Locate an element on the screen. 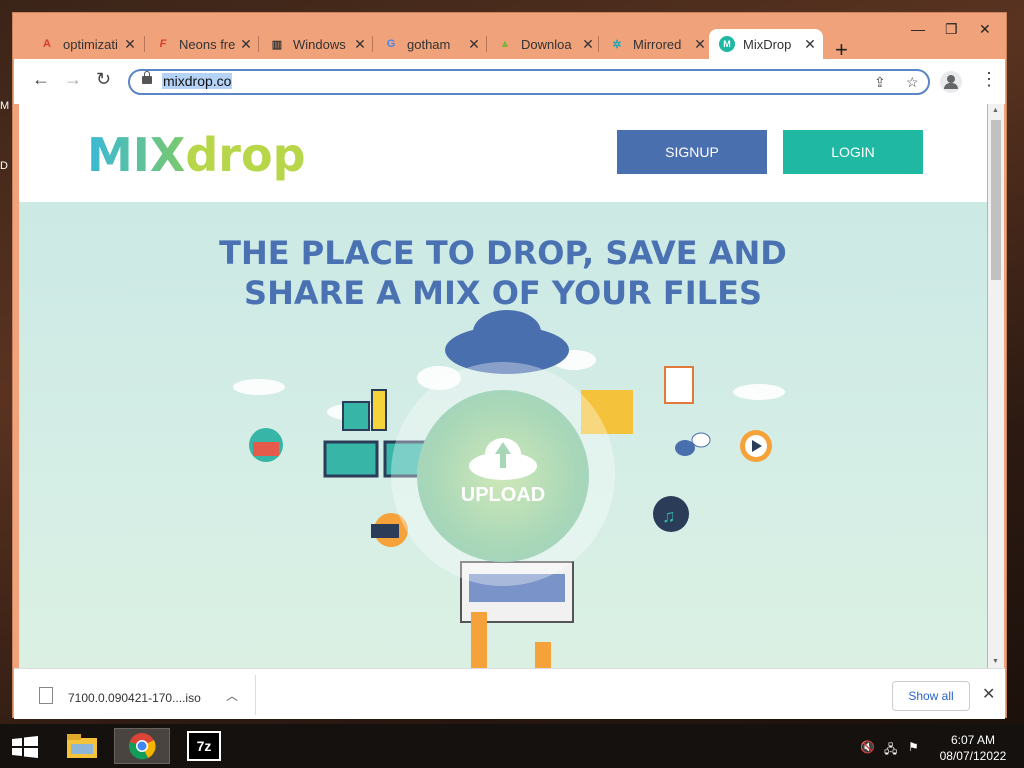  android-icon: ▲ is located at coordinates (505, 44).